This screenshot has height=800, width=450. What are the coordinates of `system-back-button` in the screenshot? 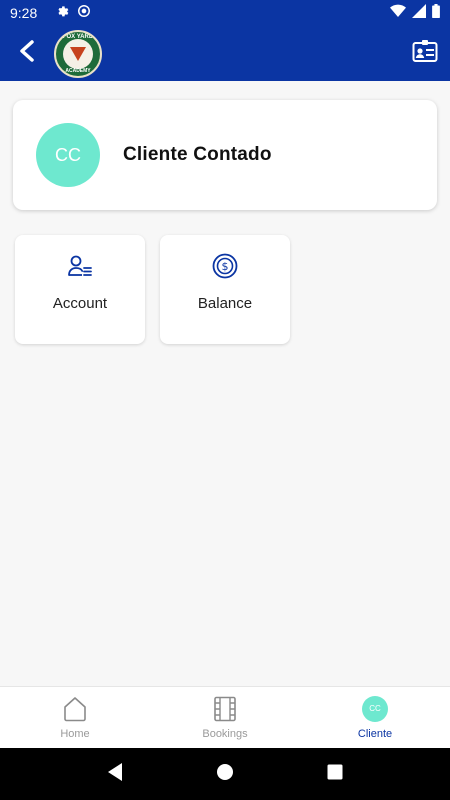 It's located at (115, 774).